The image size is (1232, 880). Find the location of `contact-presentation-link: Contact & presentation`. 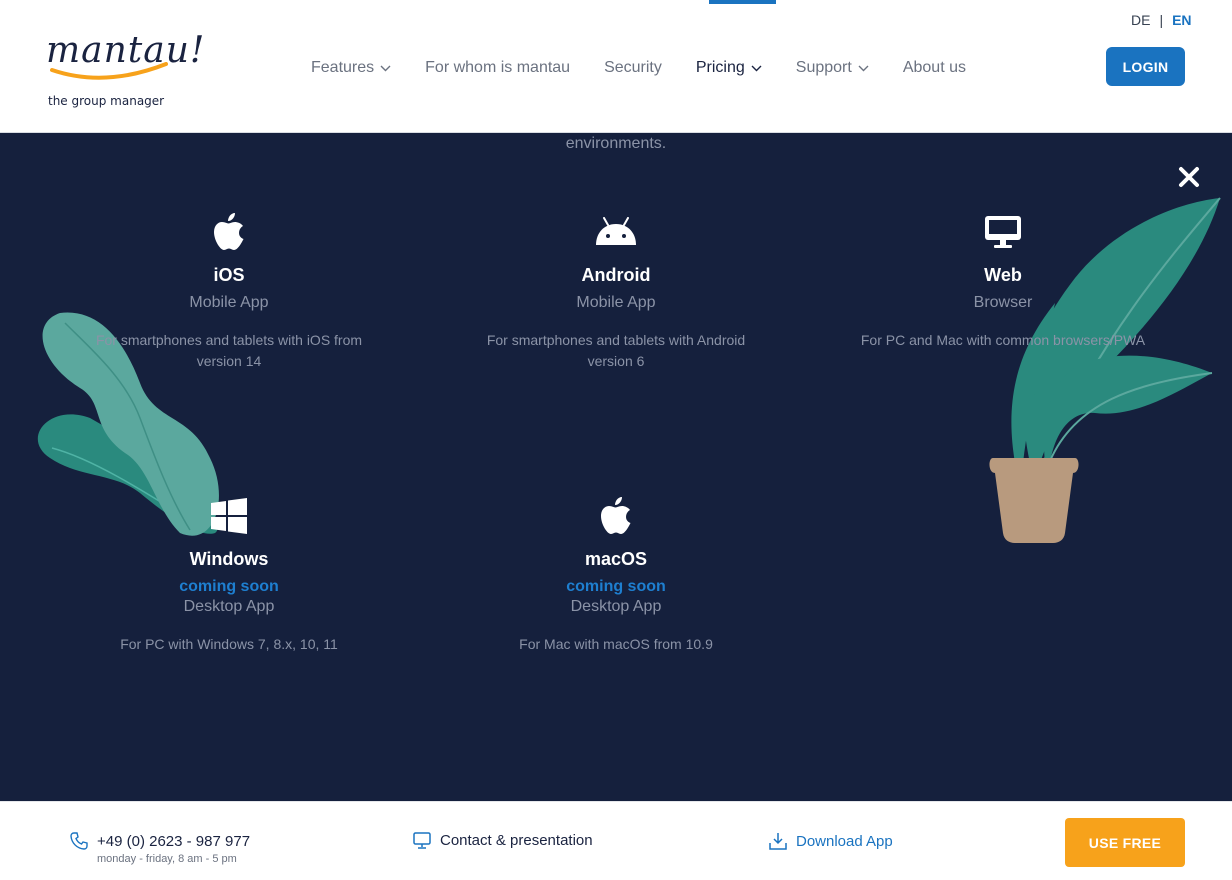

contact-presentation-link: Contact & presentation is located at coordinates (503, 840).